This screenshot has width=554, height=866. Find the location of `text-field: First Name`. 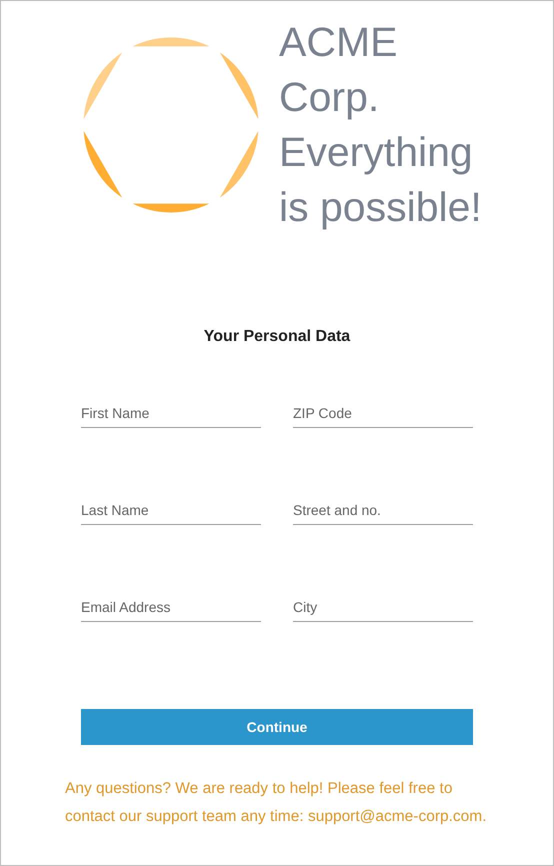

text-field: First Name is located at coordinates (171, 413).